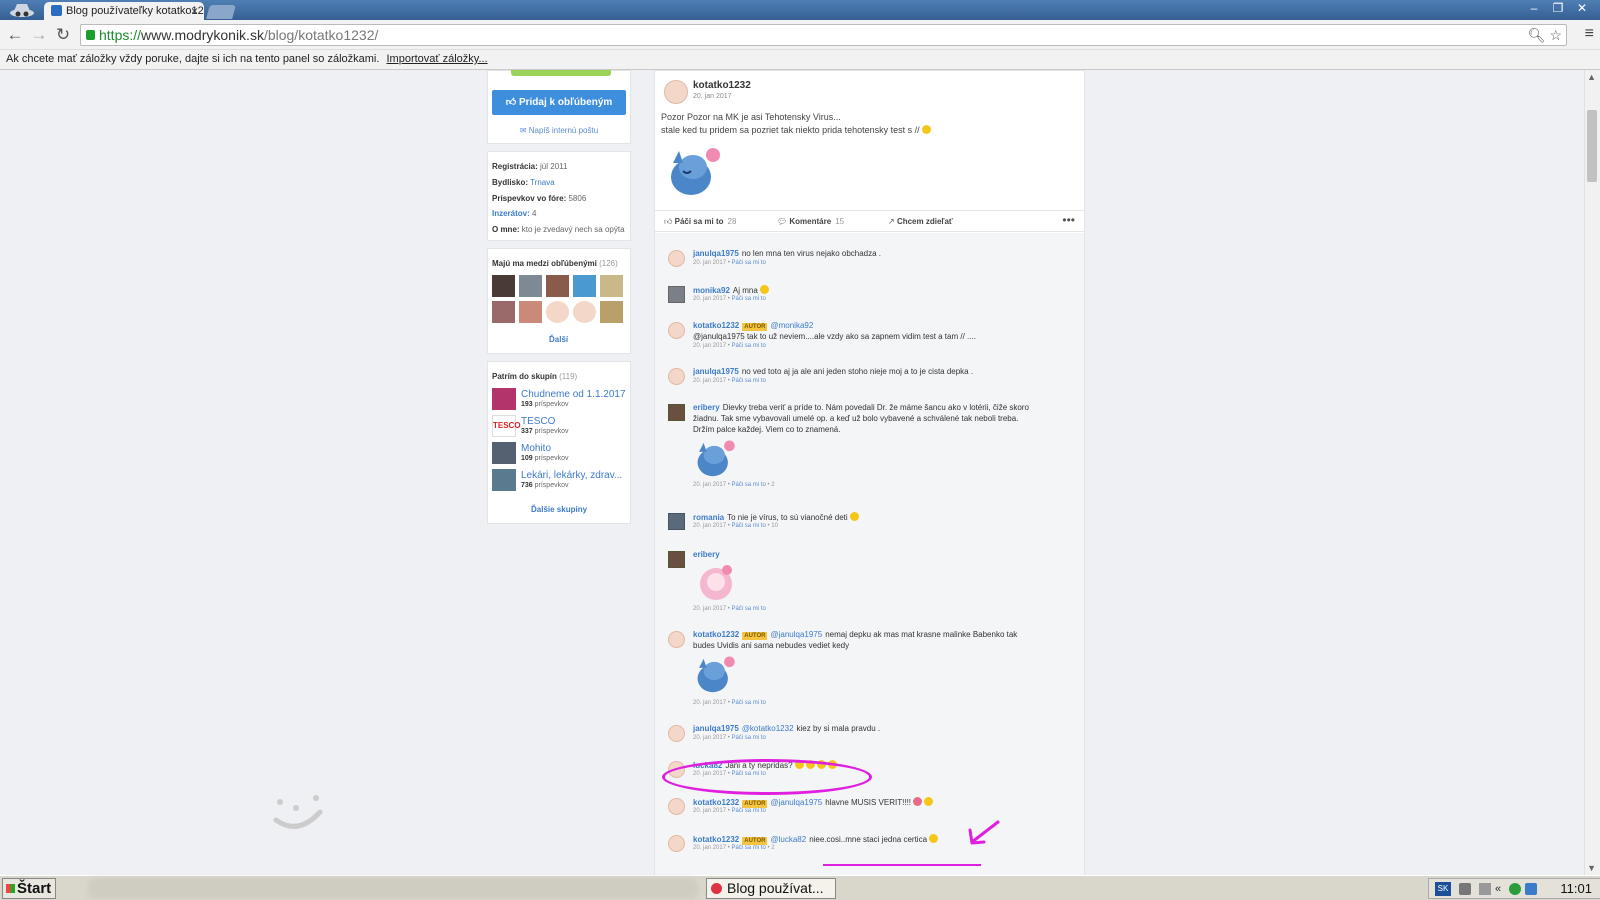 The height and width of the screenshot is (900, 1600). What do you see at coordinates (1534, 9) in the screenshot?
I see `minimize-icon: –` at bounding box center [1534, 9].